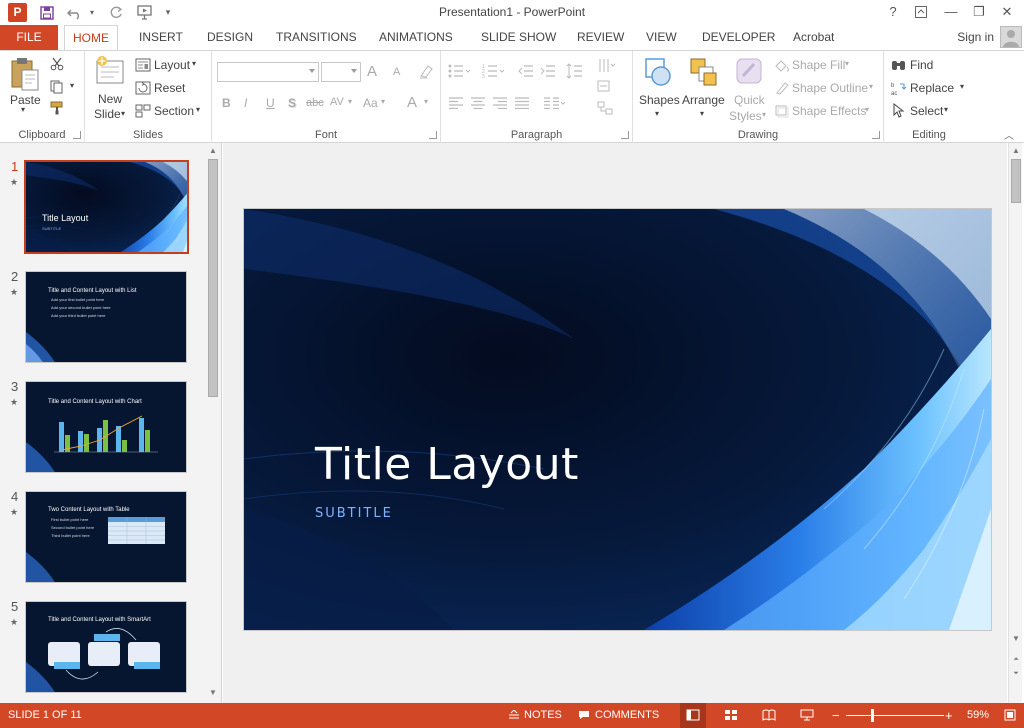 The image size is (1024, 728). What do you see at coordinates (316, 37) in the screenshot?
I see `tab-transitions: TRANSITIONS` at bounding box center [316, 37].